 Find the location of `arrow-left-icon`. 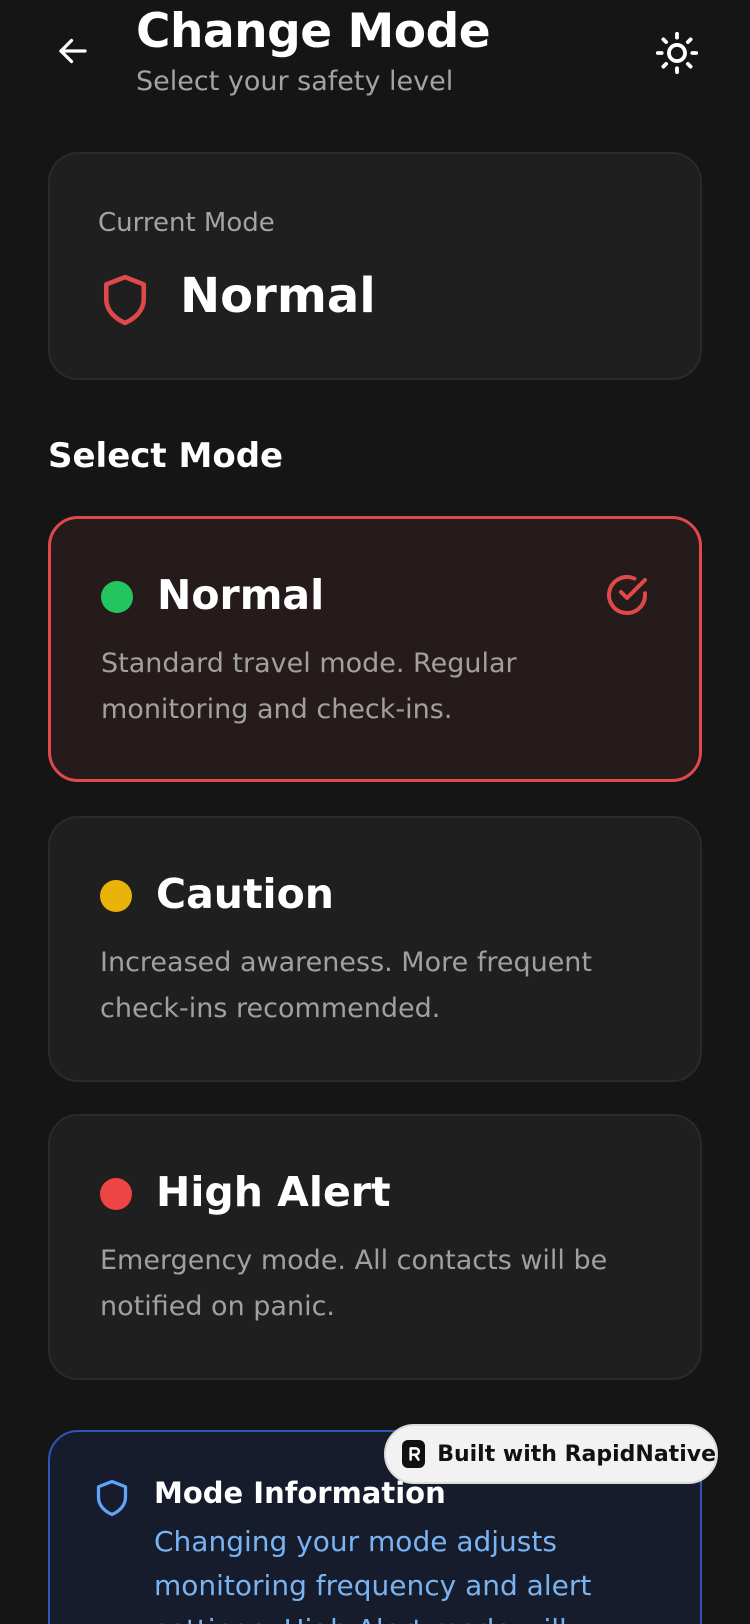

arrow-left-icon is located at coordinates (73, 51).